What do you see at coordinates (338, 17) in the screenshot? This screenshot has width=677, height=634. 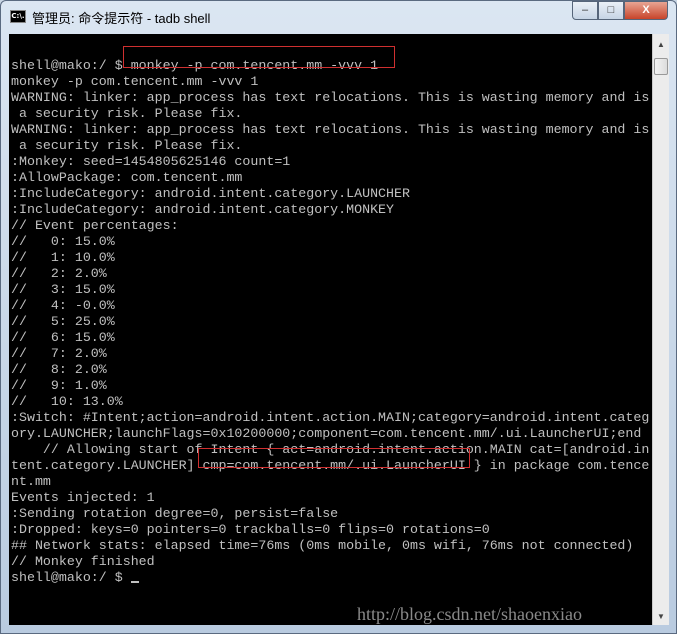 I see `title-bar: C:\. 管理员: 命令提示符 - tadb shell – □ X` at bounding box center [338, 17].